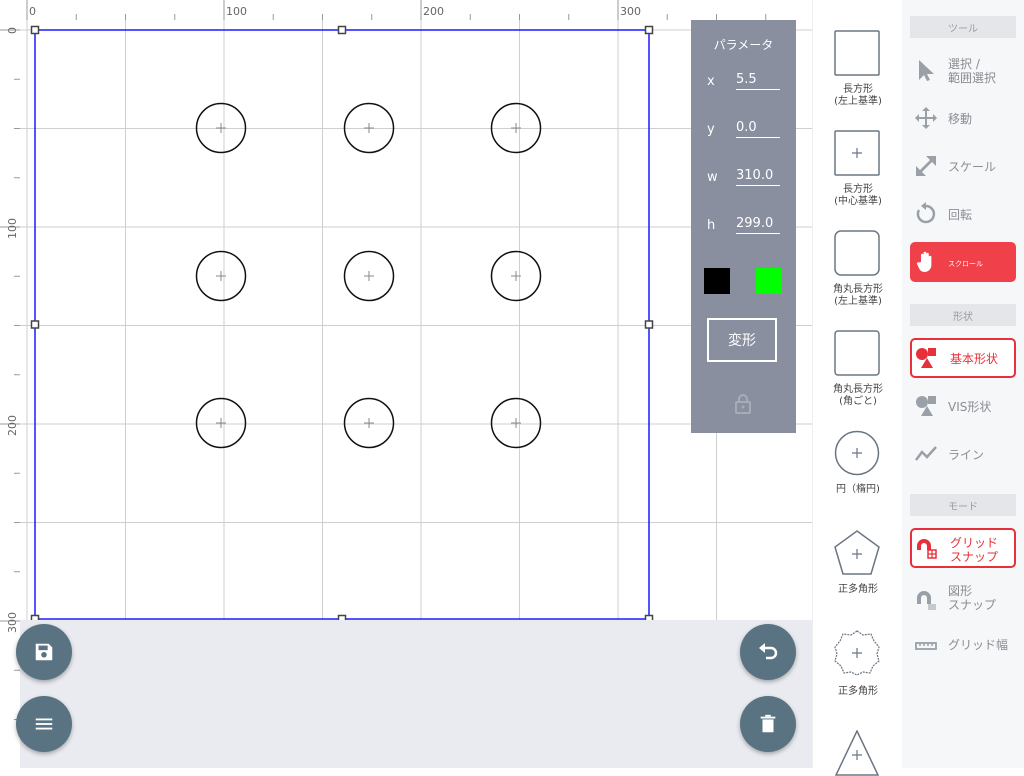 This screenshot has width=1024, height=776. What do you see at coordinates (758, 177) in the screenshot?
I see `param-w-input: 310.0` at bounding box center [758, 177].